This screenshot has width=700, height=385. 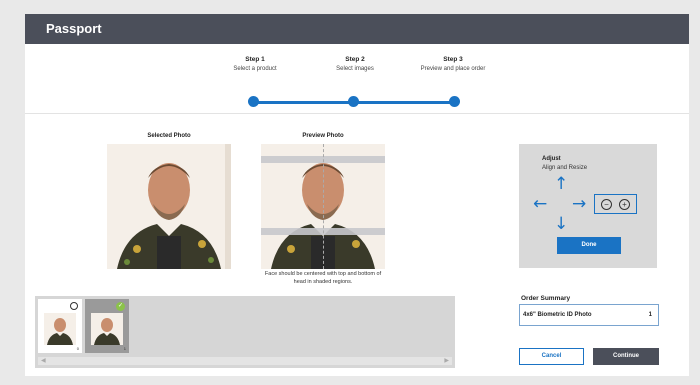 What do you see at coordinates (557, 315) in the screenshot?
I see `order-item-label: 4x6" Biometric ID Photo` at bounding box center [557, 315].